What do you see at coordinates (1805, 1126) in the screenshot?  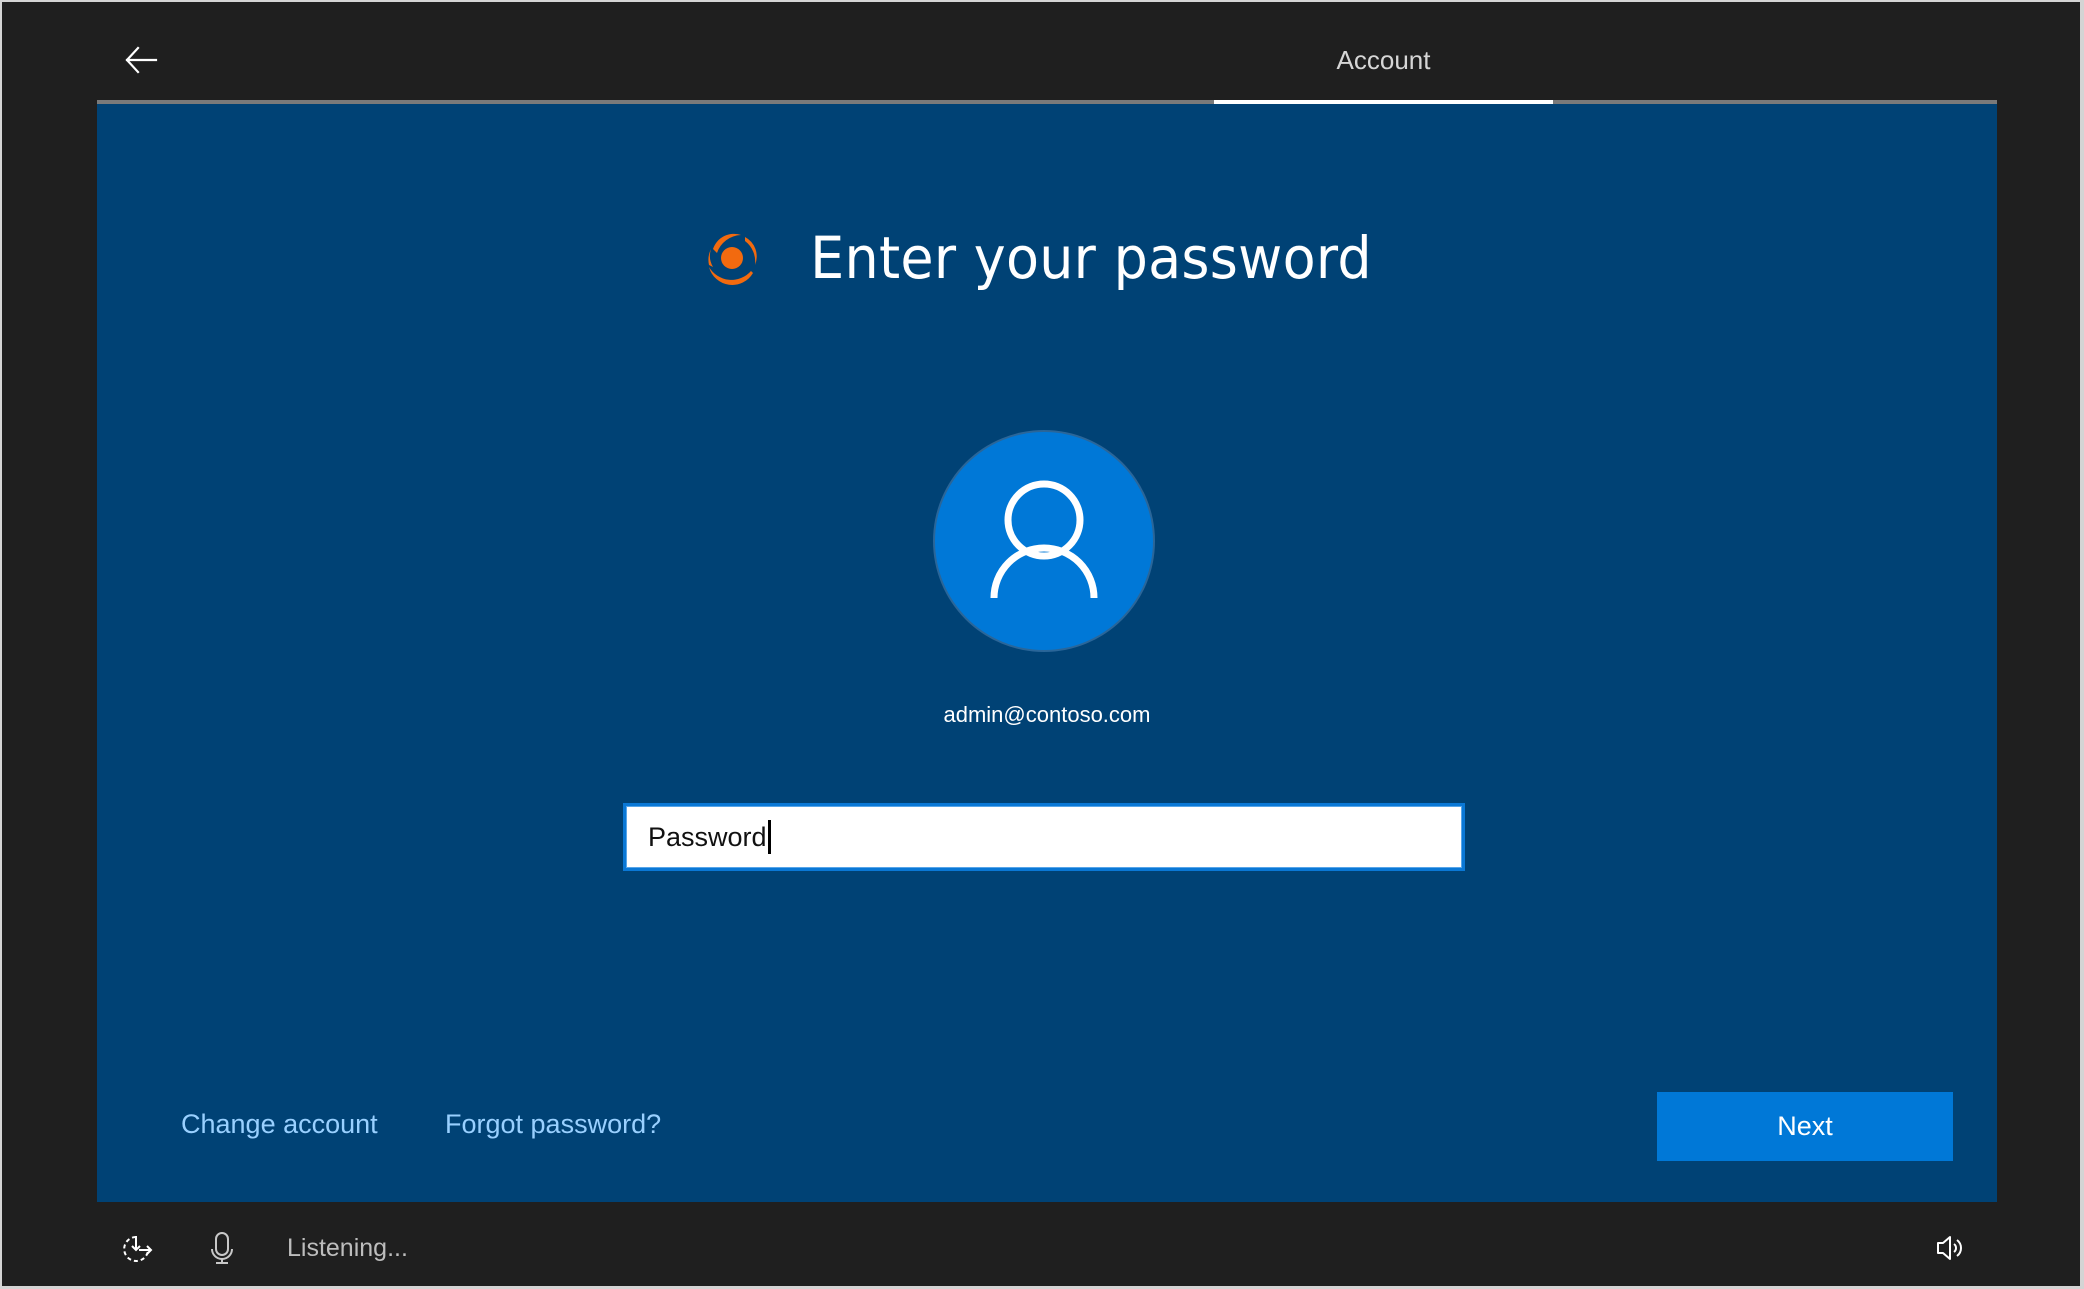 I see `next-button: Next` at bounding box center [1805, 1126].